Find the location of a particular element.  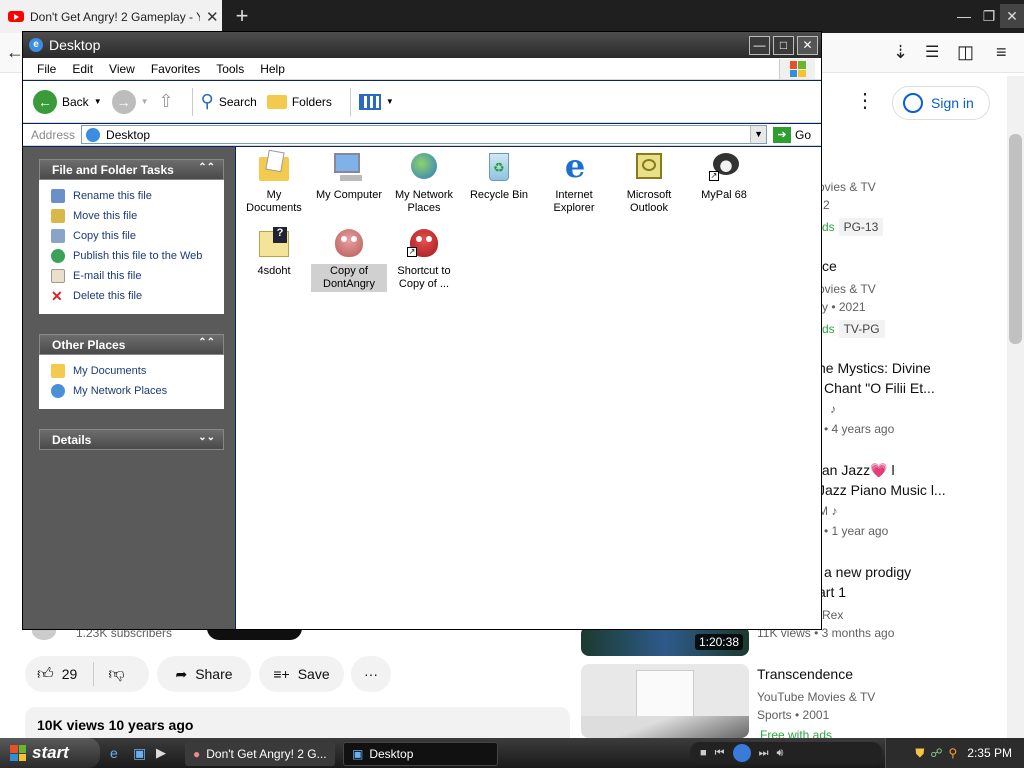

other-places-header: Other Places ⌃⌃ is located at coordinates (131, 344).